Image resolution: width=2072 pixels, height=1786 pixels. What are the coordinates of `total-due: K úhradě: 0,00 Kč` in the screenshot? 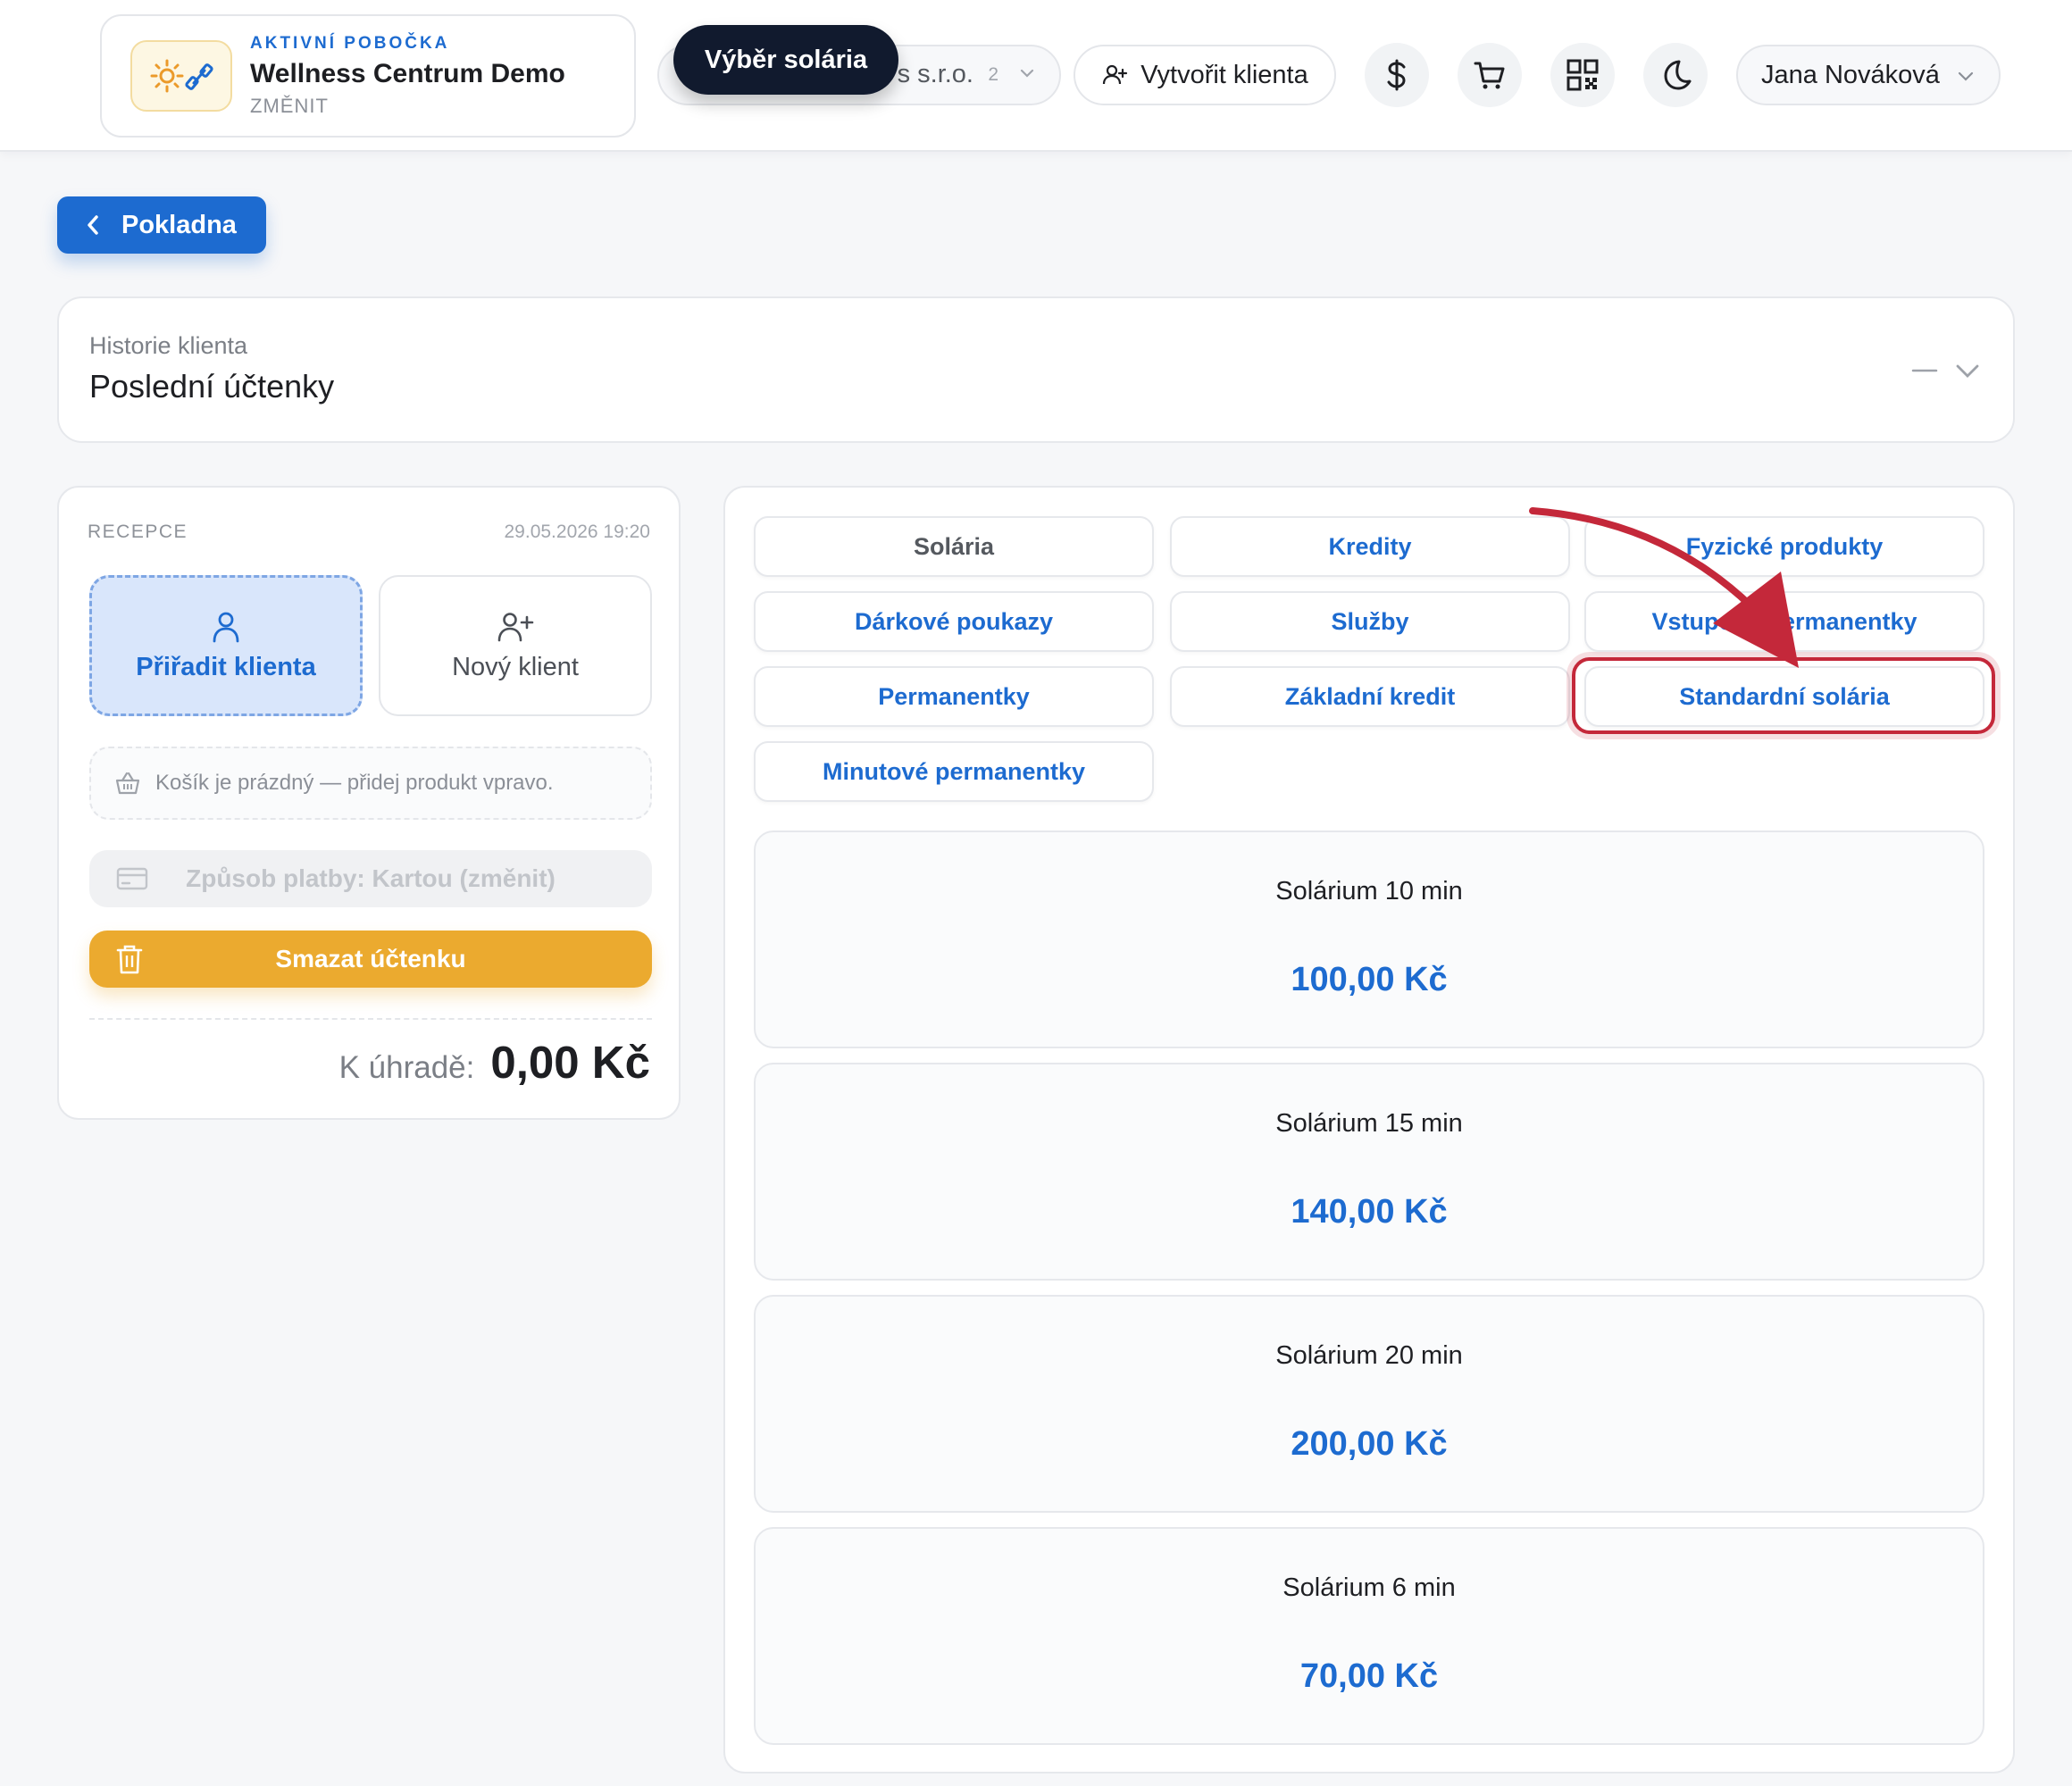 It's located at (494, 1062).